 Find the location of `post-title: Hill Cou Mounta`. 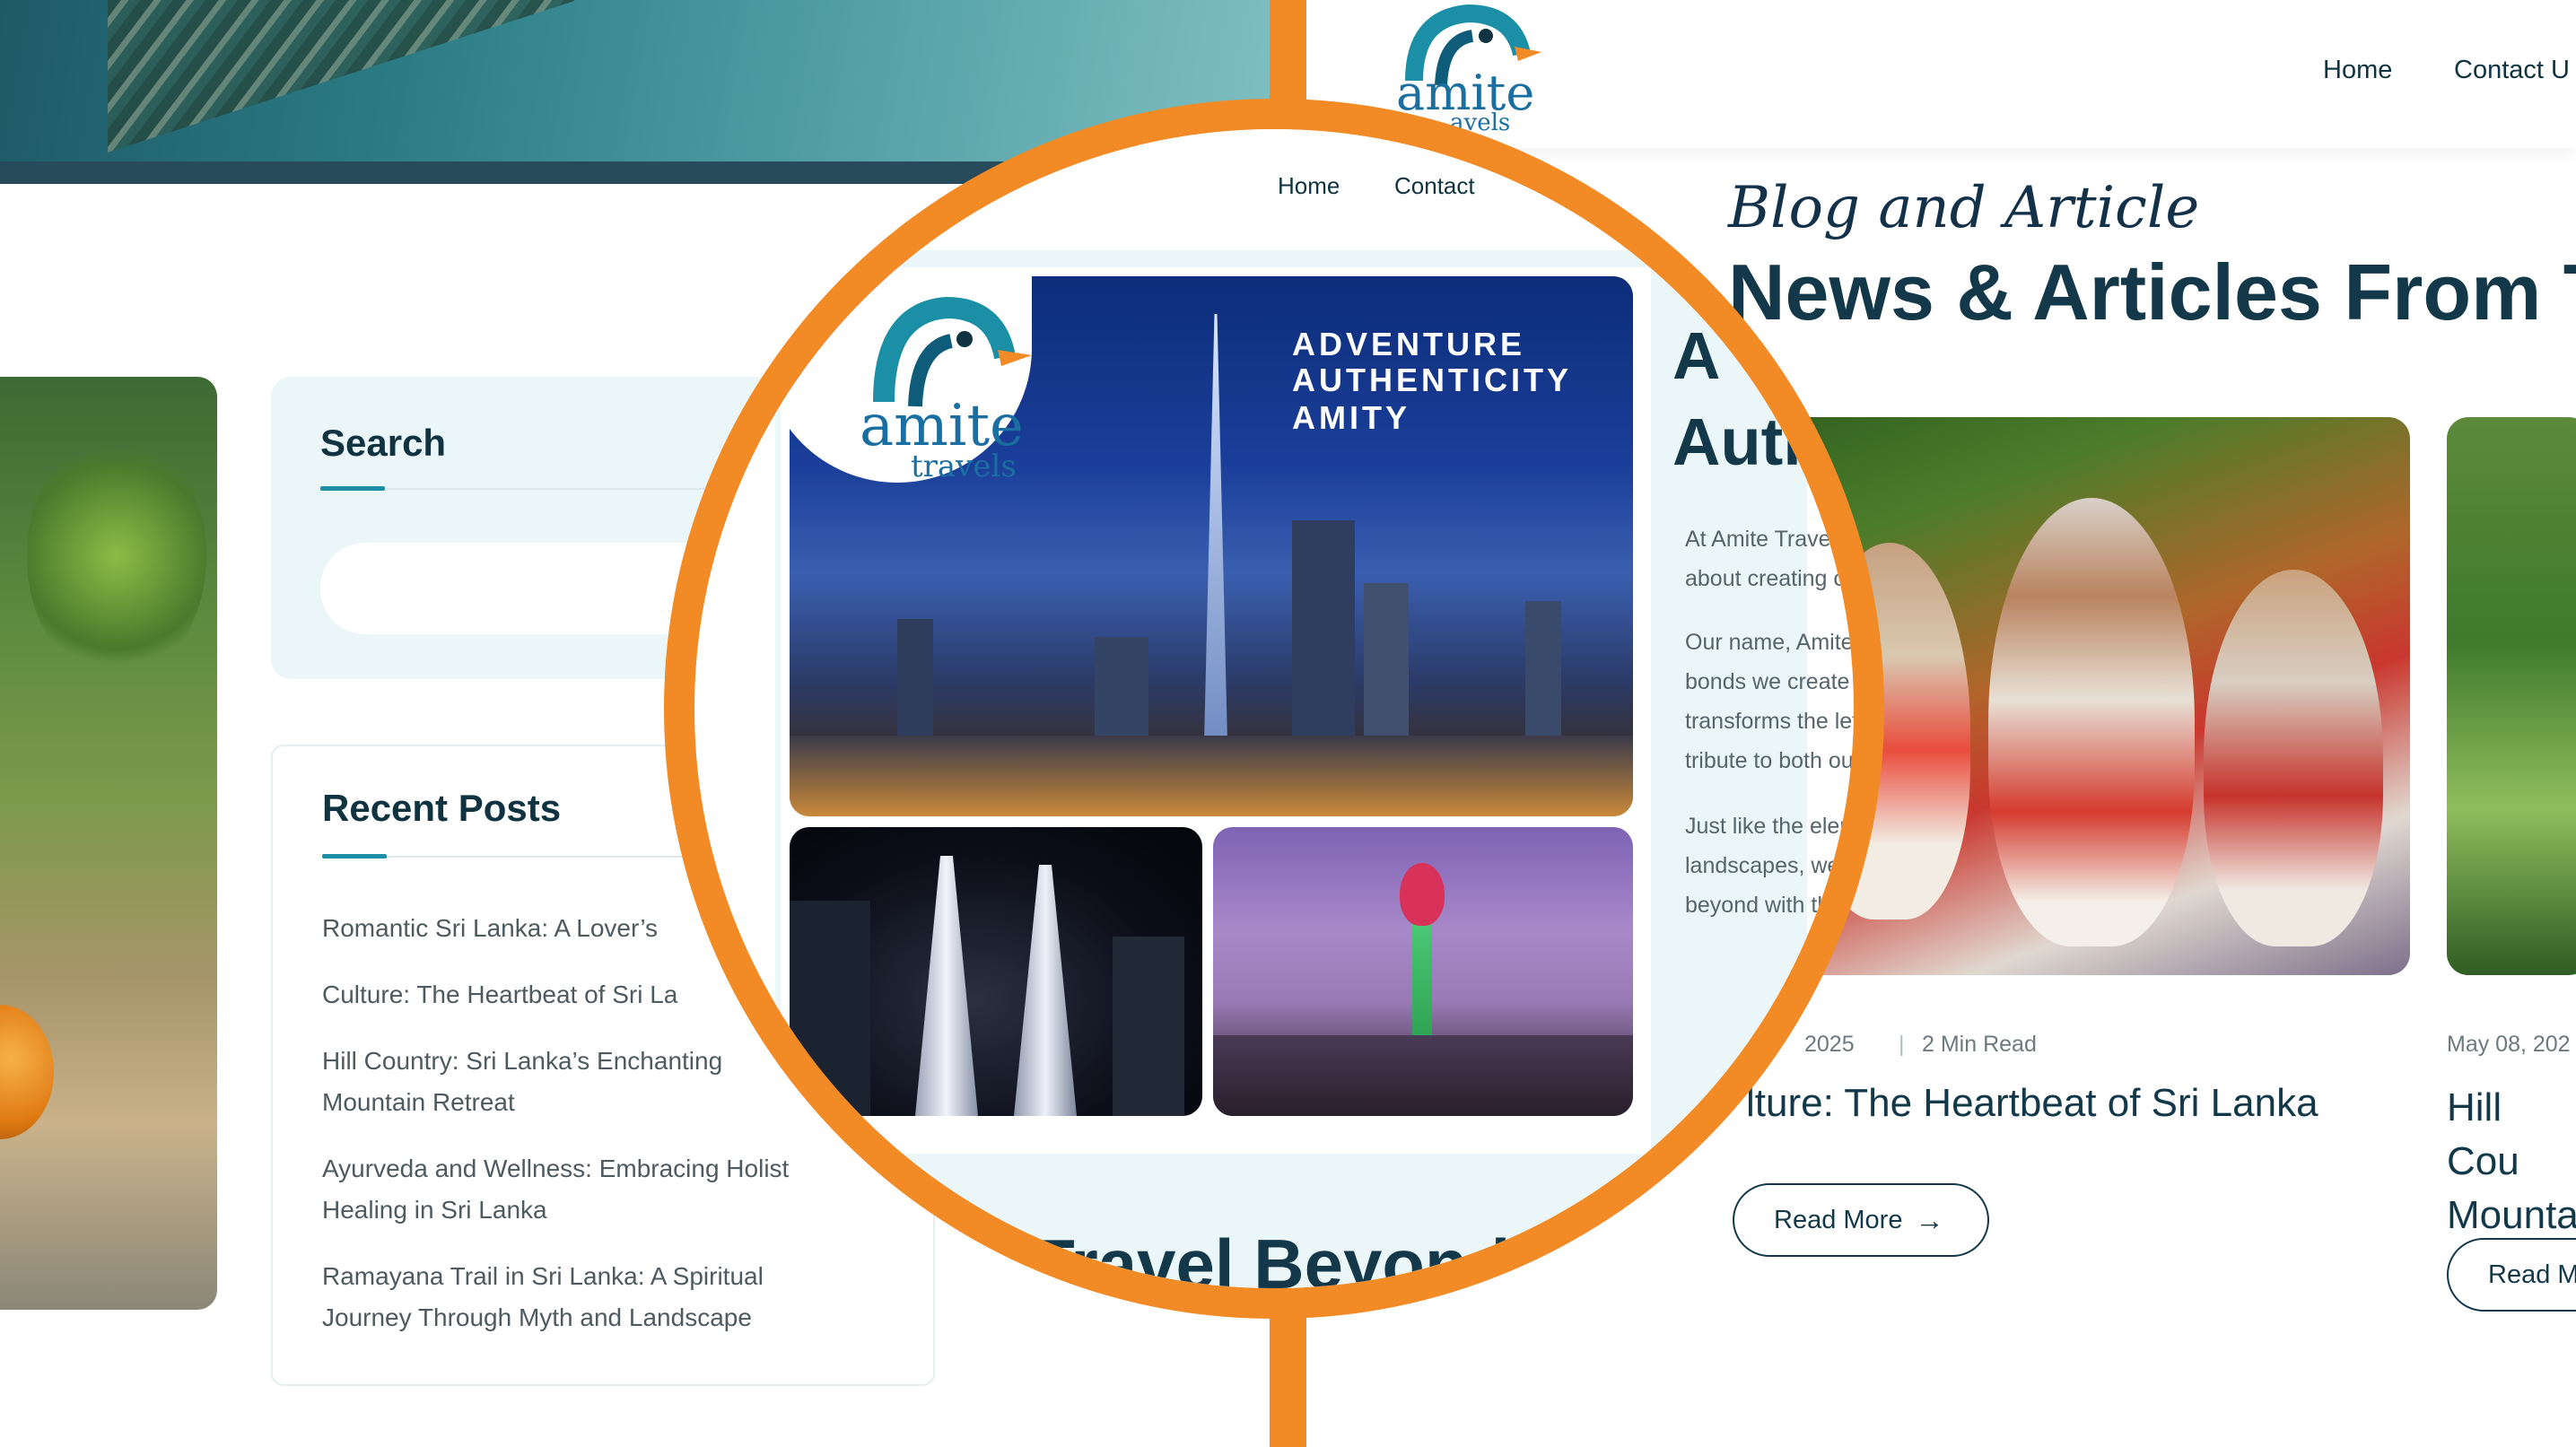

post-title: Hill Cou Mounta is located at coordinates (2511, 1161).